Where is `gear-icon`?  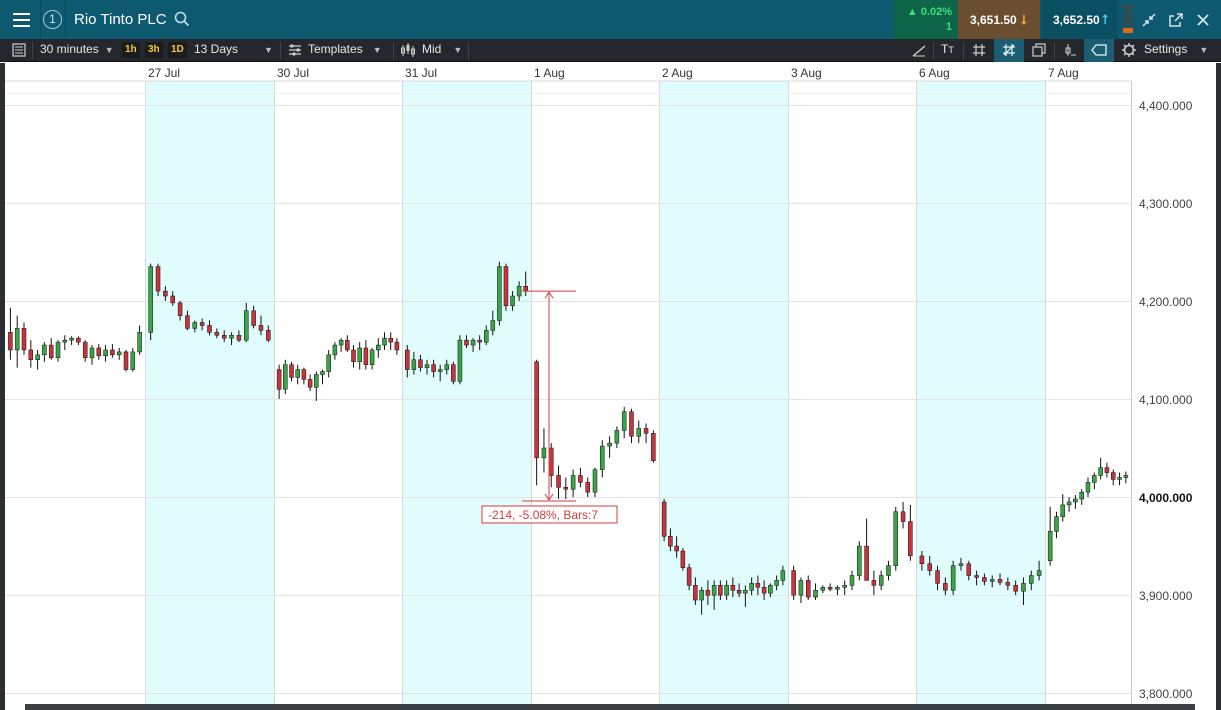
gear-icon is located at coordinates (1129, 50).